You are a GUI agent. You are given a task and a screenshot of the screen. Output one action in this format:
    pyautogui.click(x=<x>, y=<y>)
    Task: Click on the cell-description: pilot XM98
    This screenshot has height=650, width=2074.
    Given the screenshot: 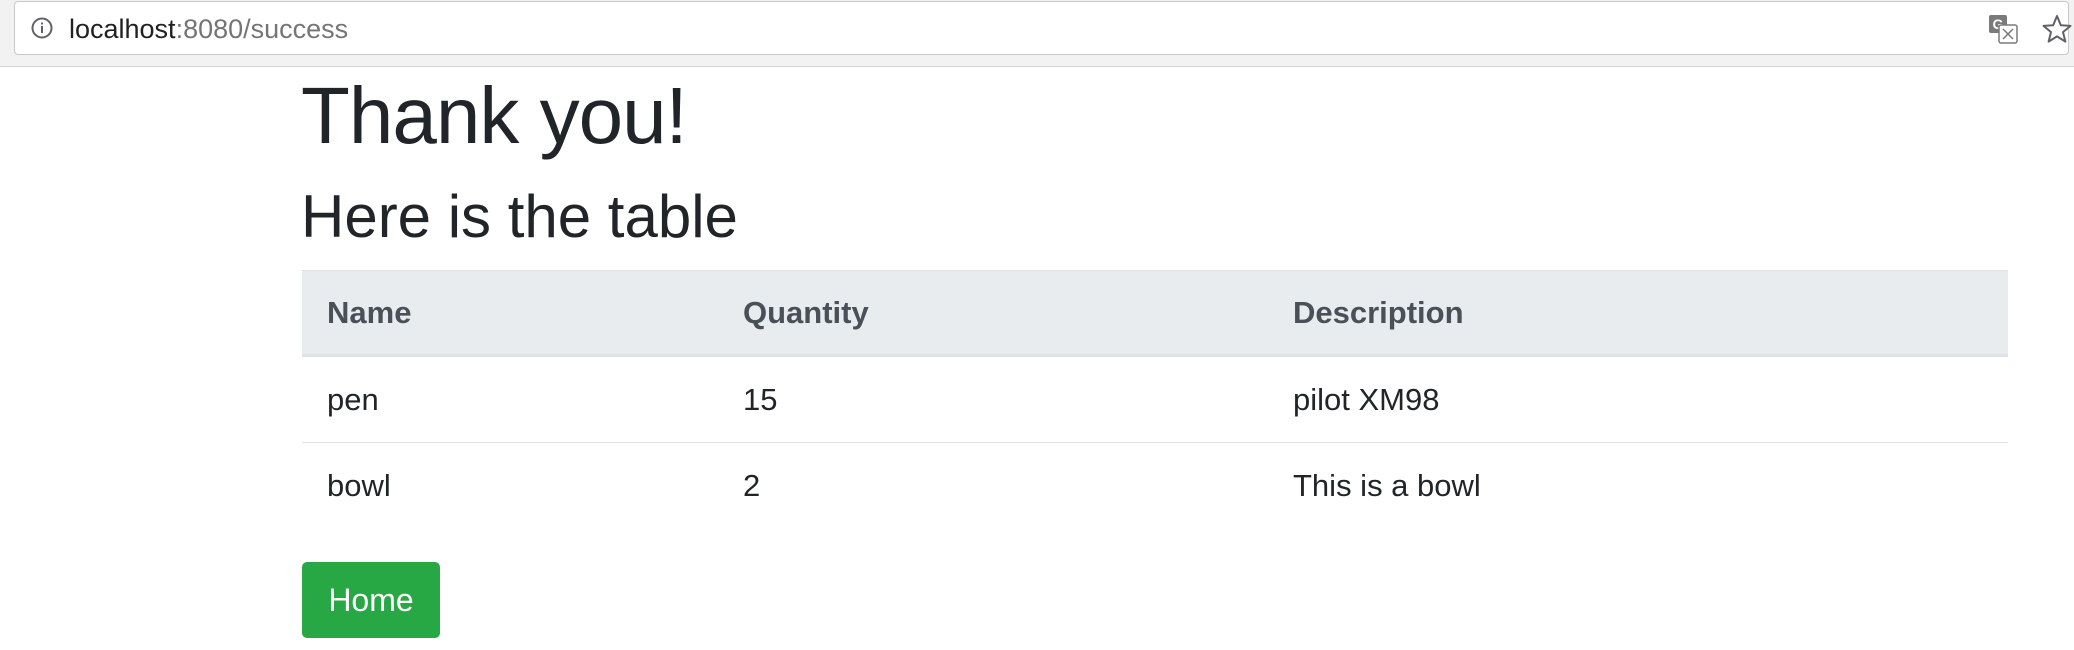 What is the action you would take?
    pyautogui.click(x=1366, y=399)
    